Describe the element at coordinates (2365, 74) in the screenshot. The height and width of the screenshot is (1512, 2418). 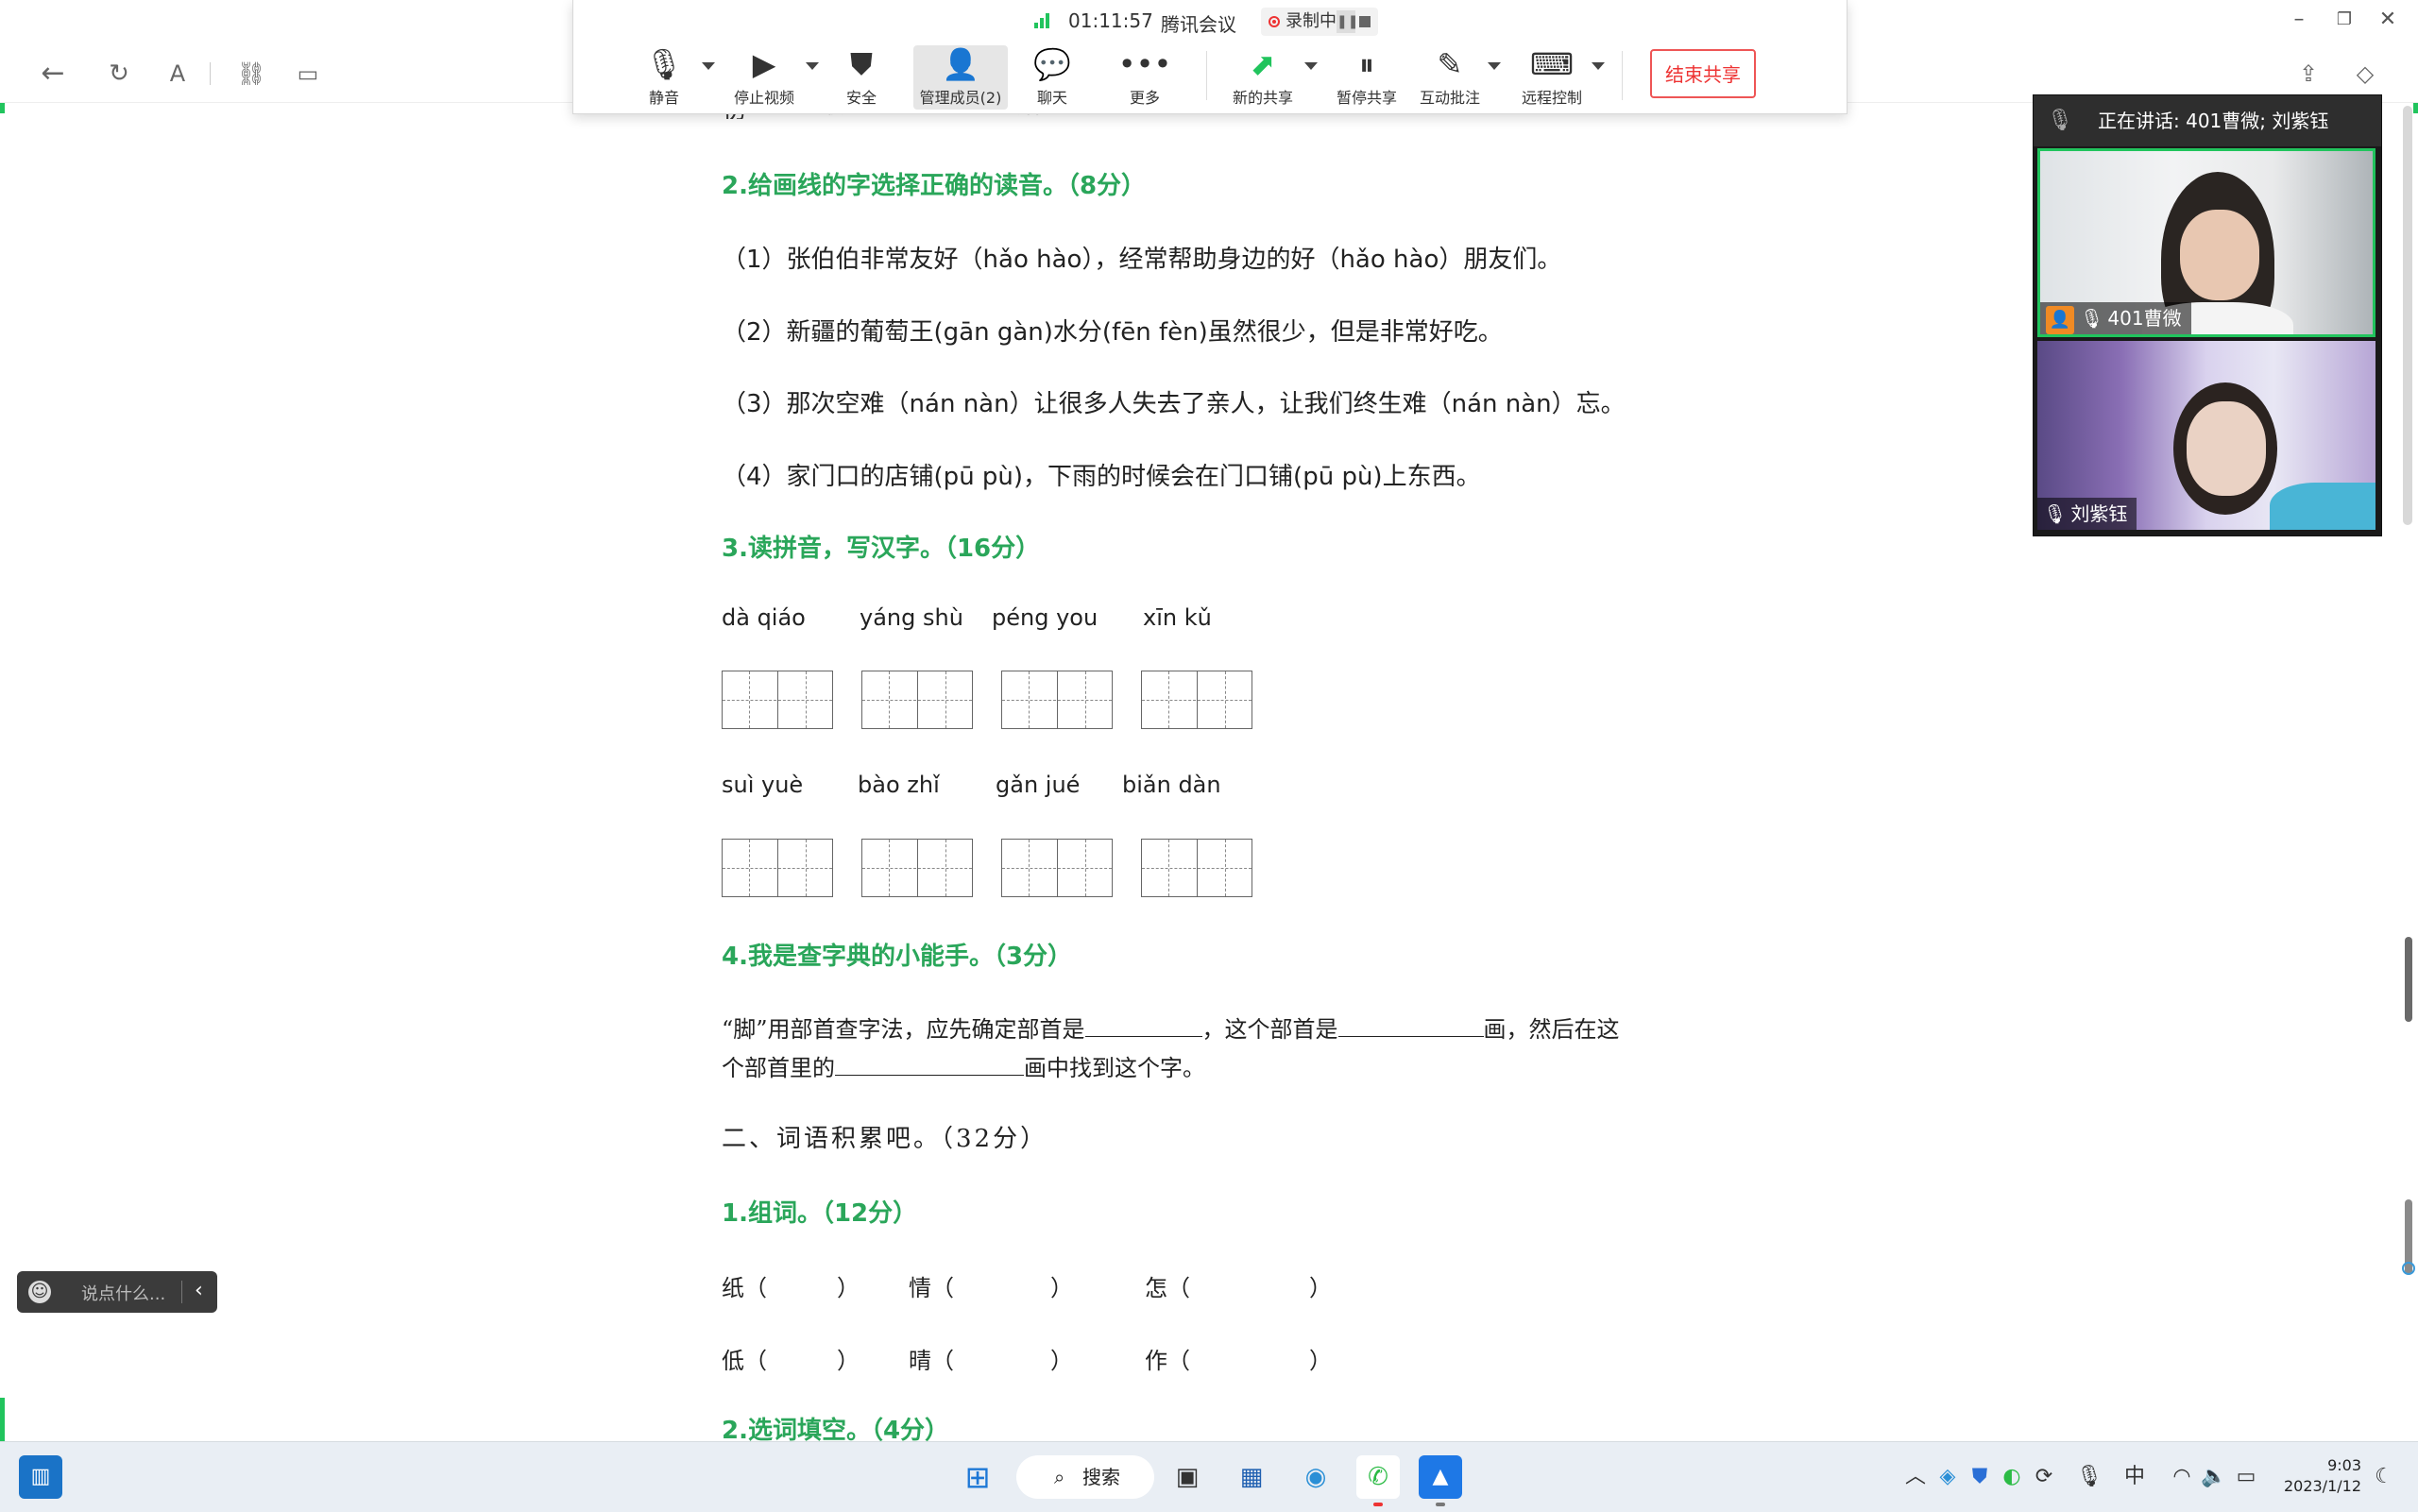
I see `cube-icon: ◇` at that location.